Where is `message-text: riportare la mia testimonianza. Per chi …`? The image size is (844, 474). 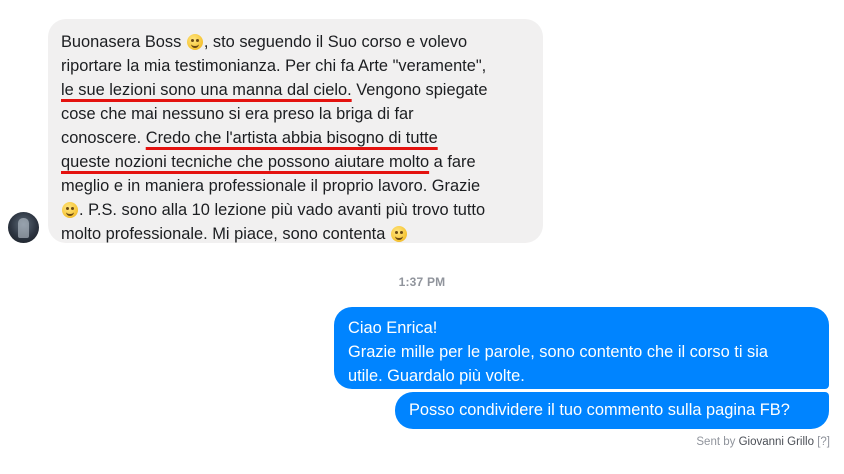 message-text: riportare la mia testimonianza. Per chi … is located at coordinates (274, 66).